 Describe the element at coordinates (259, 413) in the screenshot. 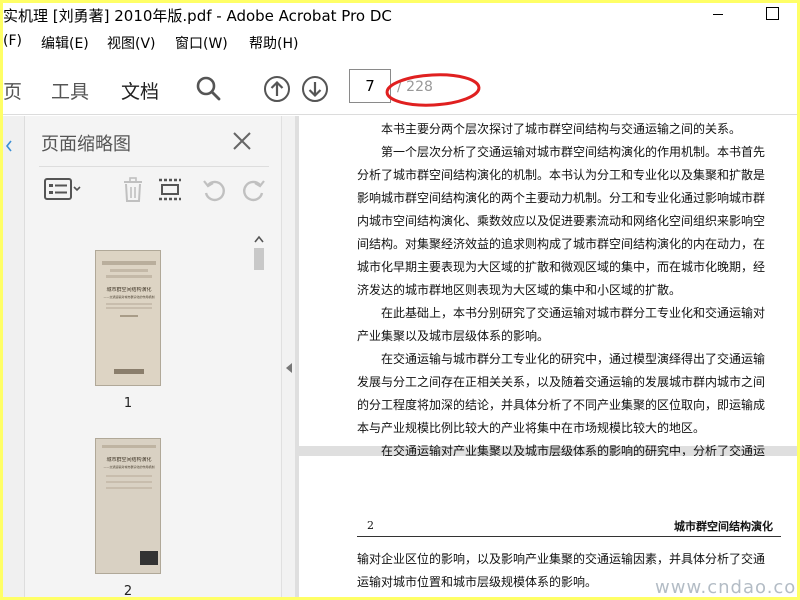

I see `thumbnail-scrollbar` at that location.